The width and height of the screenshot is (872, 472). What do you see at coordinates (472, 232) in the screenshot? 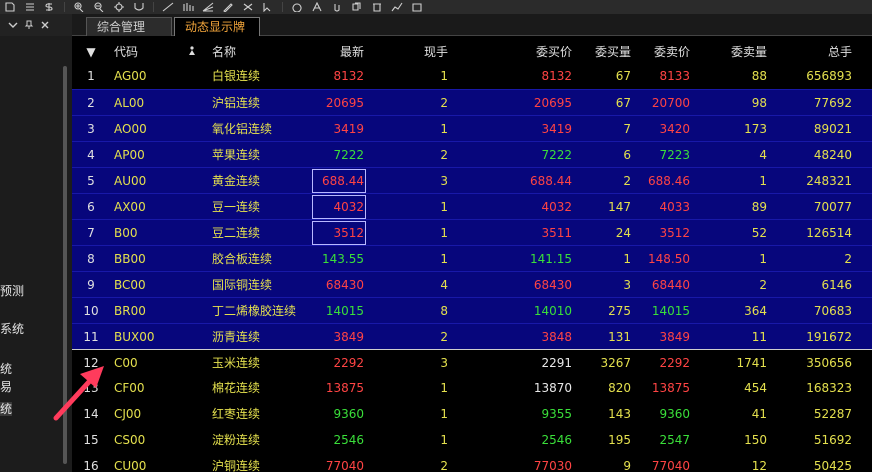
I see `table-row: 7 B00 豆二连续 3512 1 3511 24 3512 52 126514` at bounding box center [472, 232].